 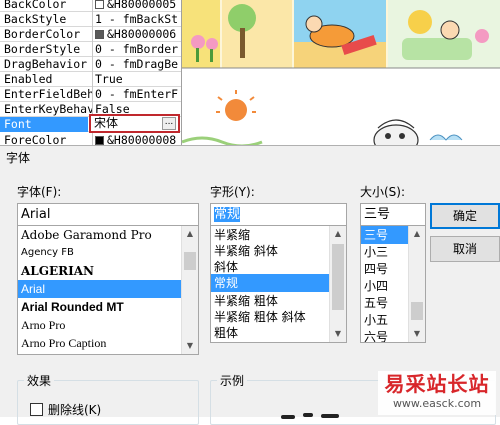 I want to click on site-watermark: 易采站长站 www.easck.com, so click(x=437, y=393).